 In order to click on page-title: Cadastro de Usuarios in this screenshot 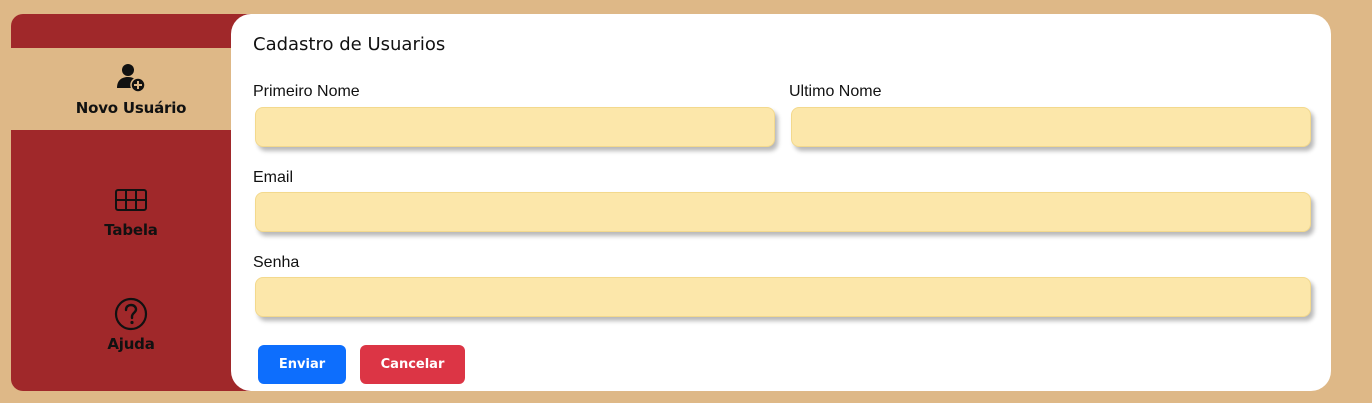, I will do `click(349, 44)`.